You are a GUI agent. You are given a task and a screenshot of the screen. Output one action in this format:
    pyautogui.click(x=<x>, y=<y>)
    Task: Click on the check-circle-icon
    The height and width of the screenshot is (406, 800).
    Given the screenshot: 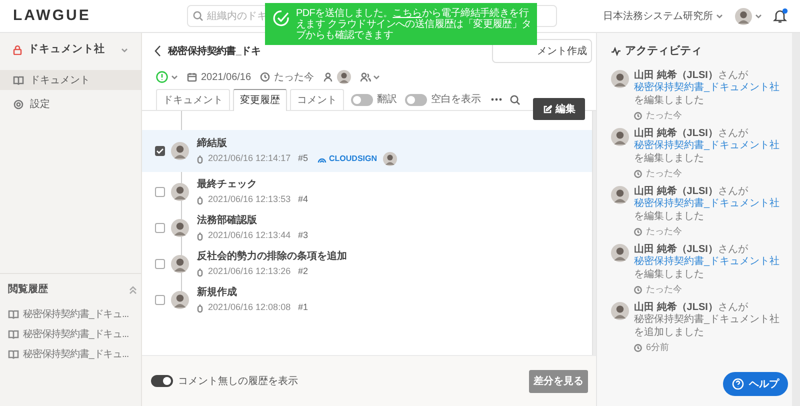 What is the action you would take?
    pyautogui.click(x=281, y=18)
    